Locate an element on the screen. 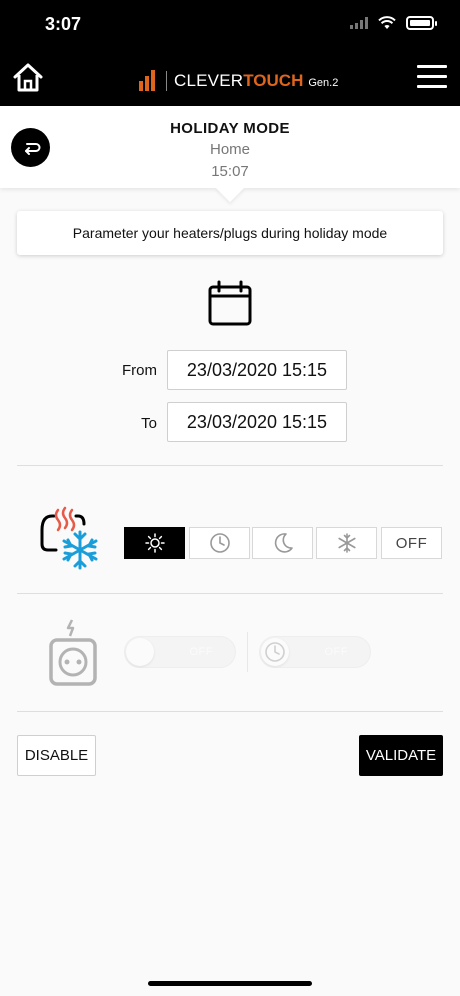  sun-icon is located at coordinates (154, 543).